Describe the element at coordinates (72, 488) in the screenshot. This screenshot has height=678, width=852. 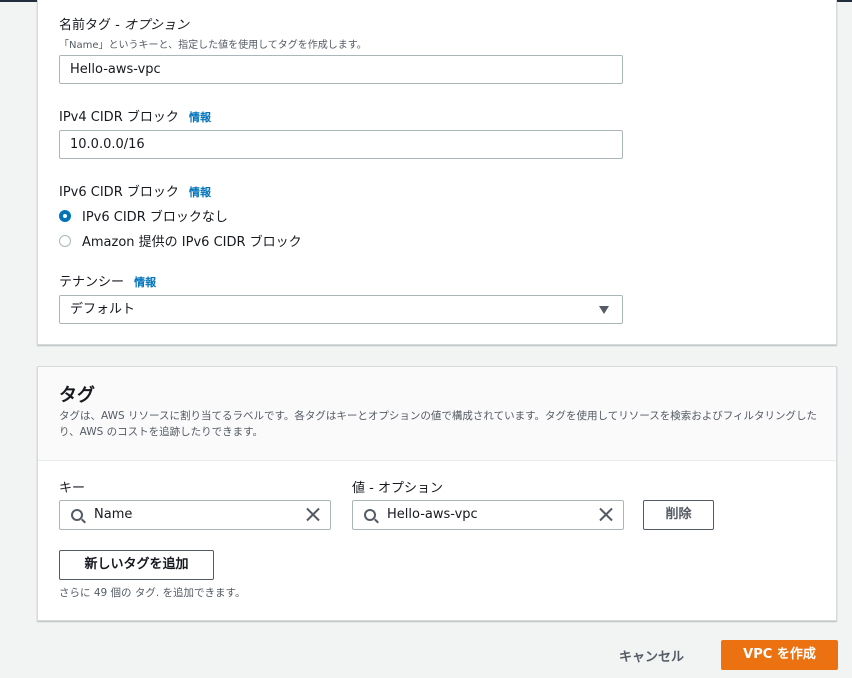
I see `tag-key-label: キー` at that location.